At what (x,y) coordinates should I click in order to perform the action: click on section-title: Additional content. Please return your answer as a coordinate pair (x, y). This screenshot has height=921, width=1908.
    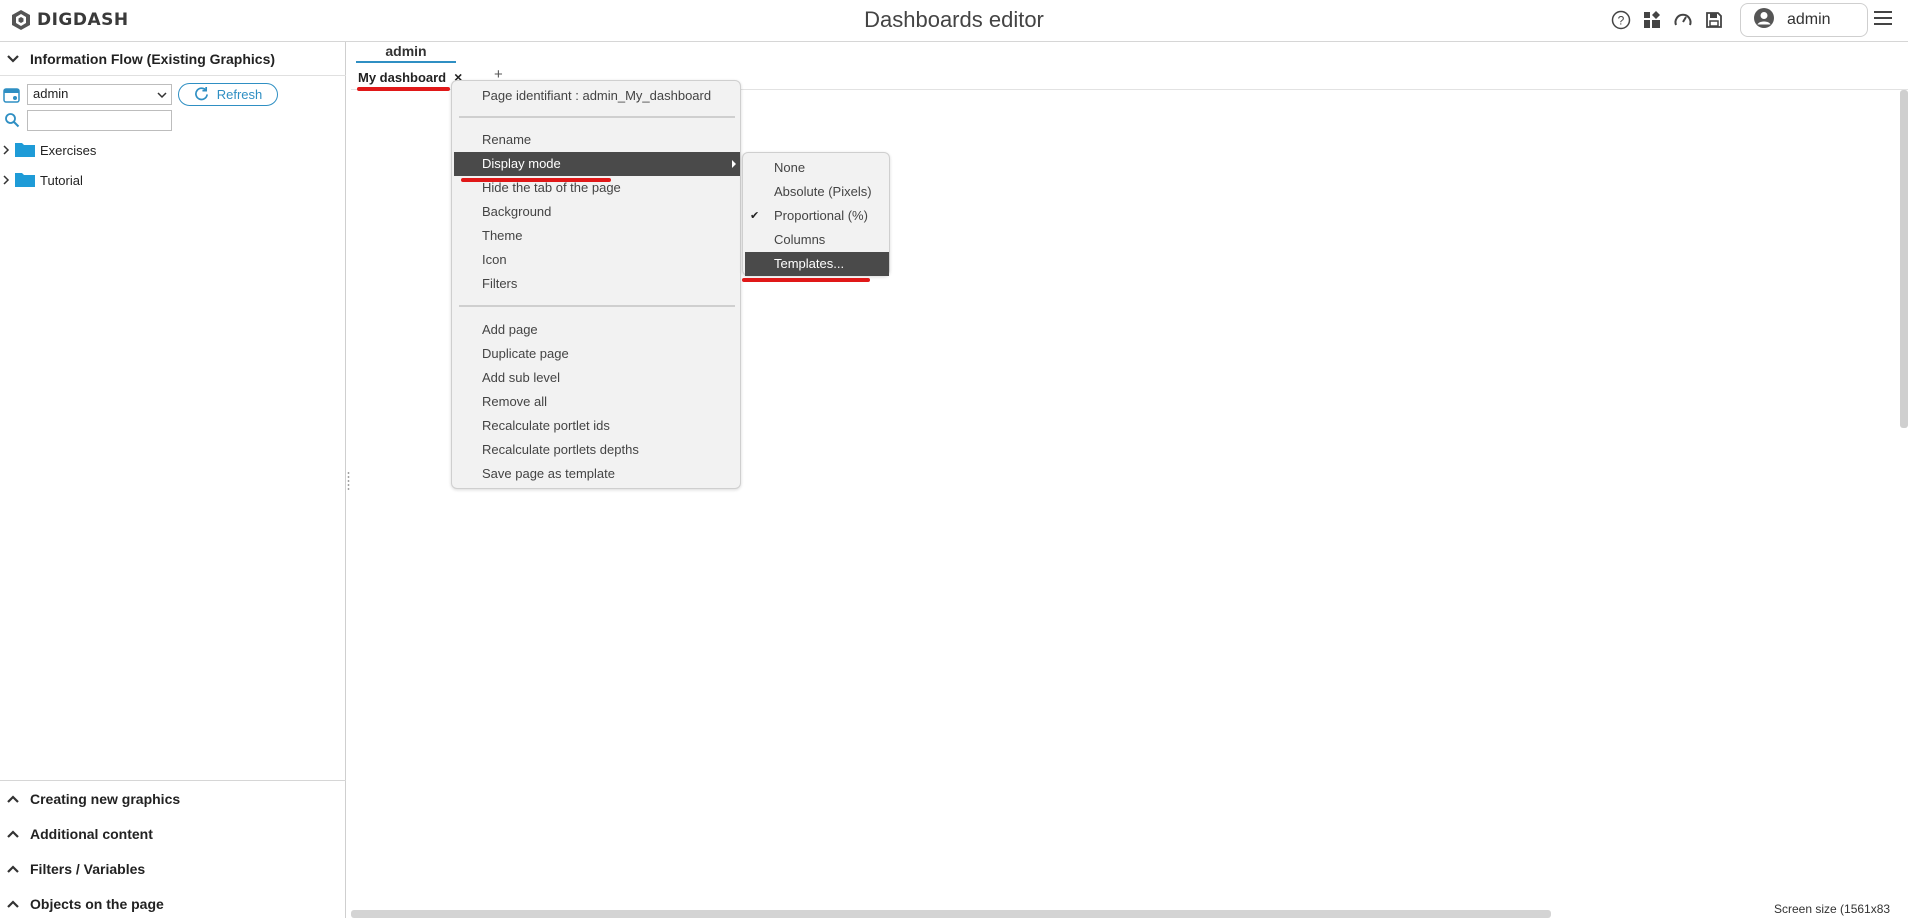
    Looking at the image, I should click on (91, 833).